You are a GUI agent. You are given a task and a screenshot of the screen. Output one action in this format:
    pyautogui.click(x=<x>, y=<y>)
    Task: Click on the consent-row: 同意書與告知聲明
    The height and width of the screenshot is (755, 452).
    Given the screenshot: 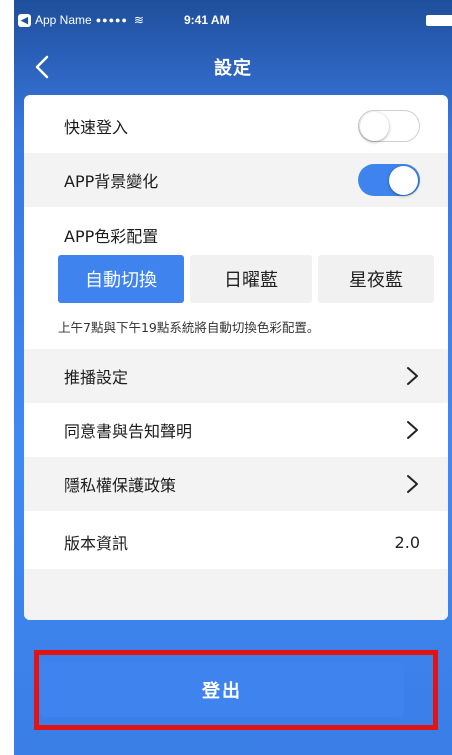 What is the action you would take?
    pyautogui.click(x=236, y=430)
    